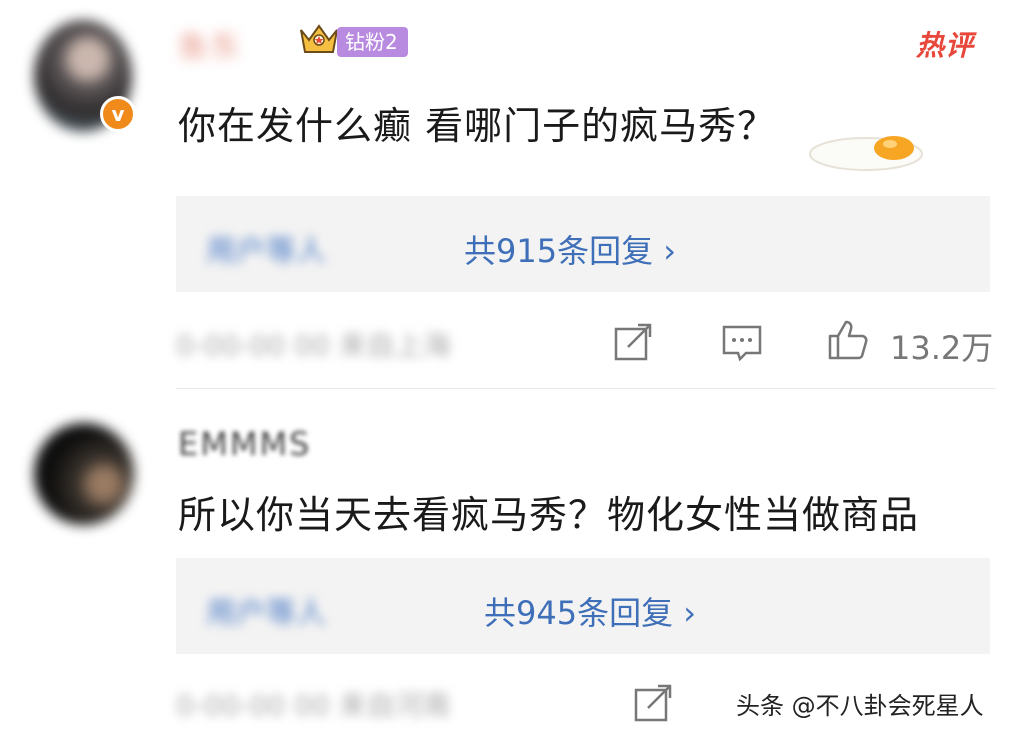 The height and width of the screenshot is (739, 1024). I want to click on reply-count-link: 共915条回复 ›, so click(570, 249).